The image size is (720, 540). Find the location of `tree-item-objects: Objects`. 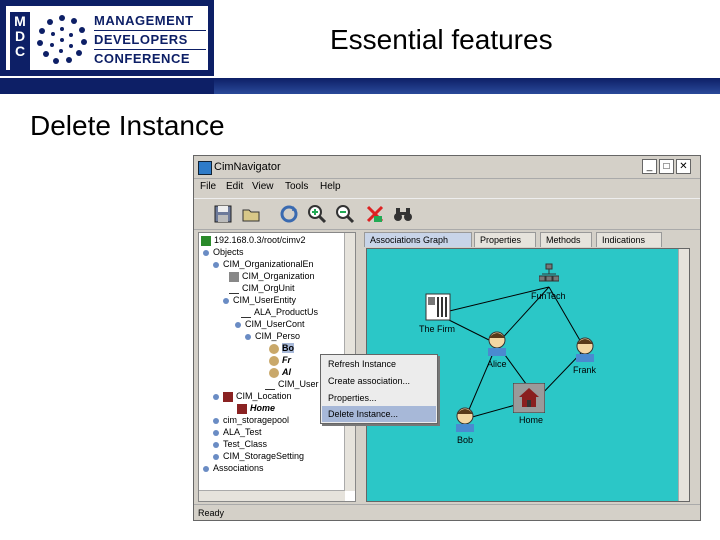

tree-item-objects: Objects is located at coordinates (223, 252).